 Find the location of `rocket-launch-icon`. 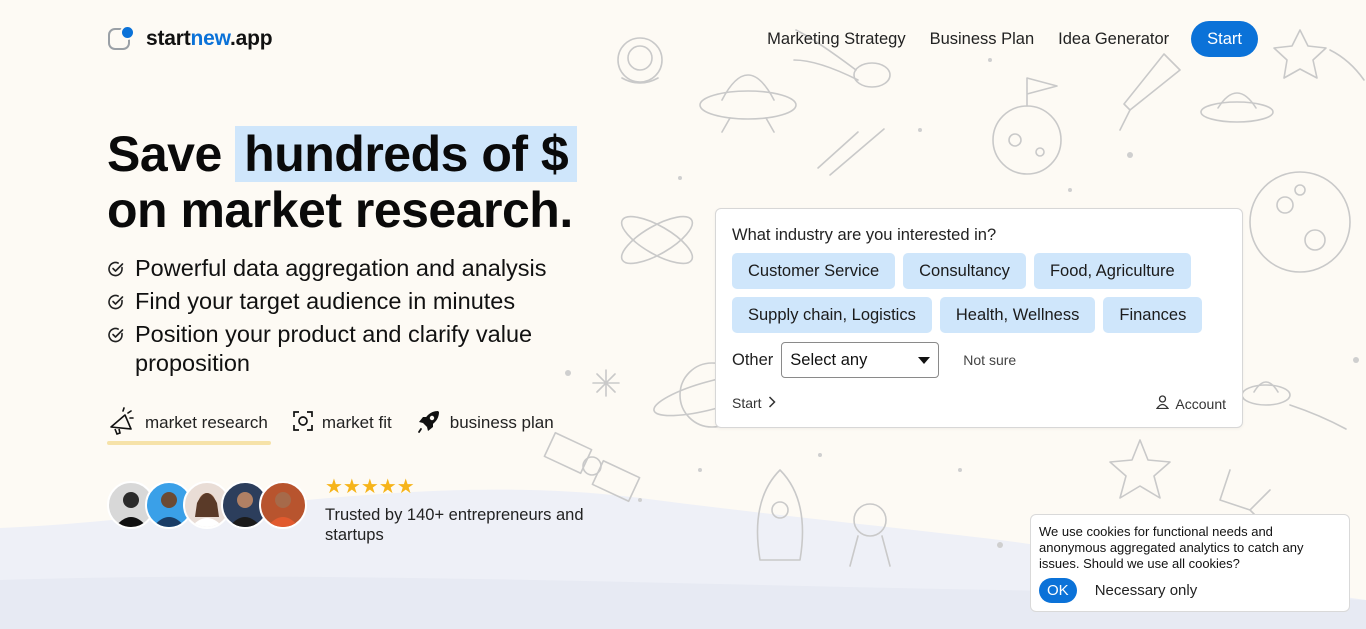

rocket-launch-icon is located at coordinates (429, 423).